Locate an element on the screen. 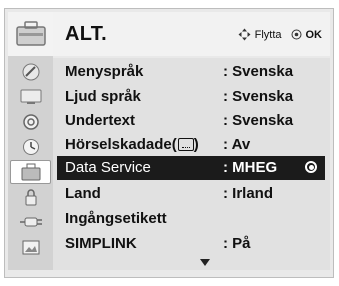 The width and height of the screenshot is (339, 286). menu-row-audio-language: Ljud språk : Svenska is located at coordinates (191, 97).